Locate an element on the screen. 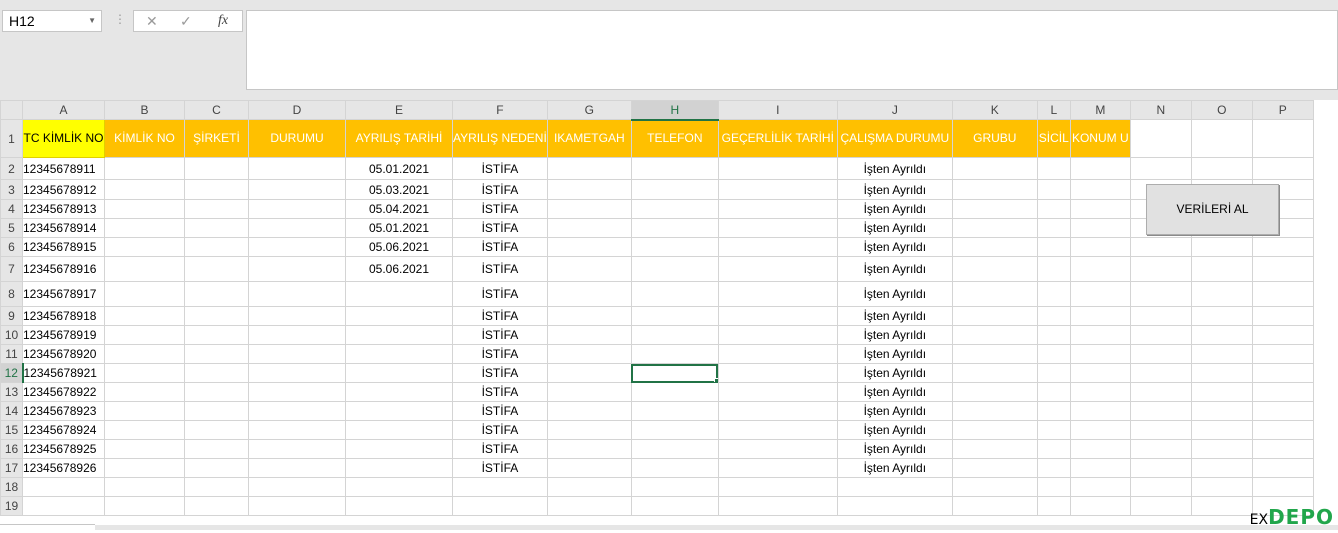  function-icon: fx is located at coordinates (223, 21).